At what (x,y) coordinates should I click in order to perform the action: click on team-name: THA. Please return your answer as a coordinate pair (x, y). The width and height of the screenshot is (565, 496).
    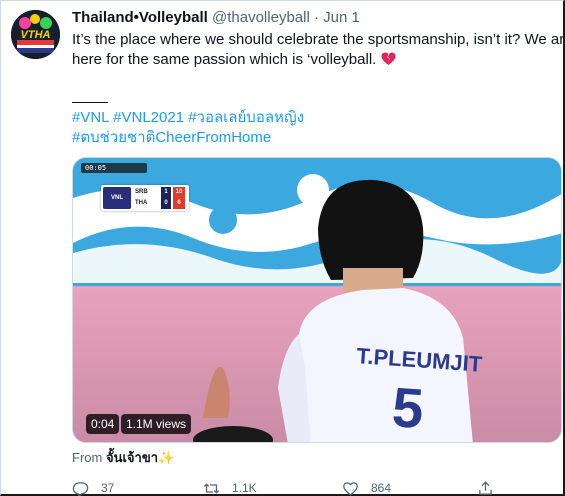
    Looking at the image, I should click on (141, 203).